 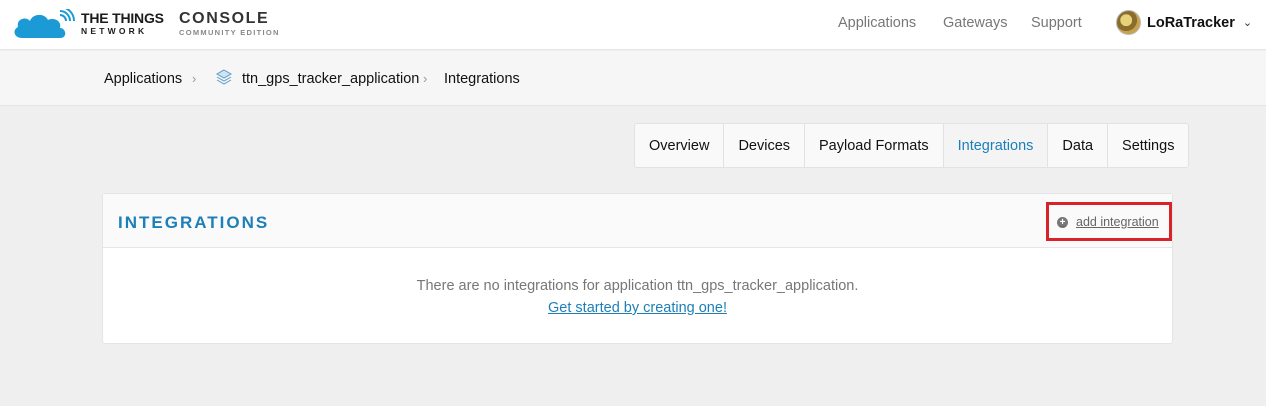 I want to click on brand-subtitle: NETWORK, so click(x=114, y=31).